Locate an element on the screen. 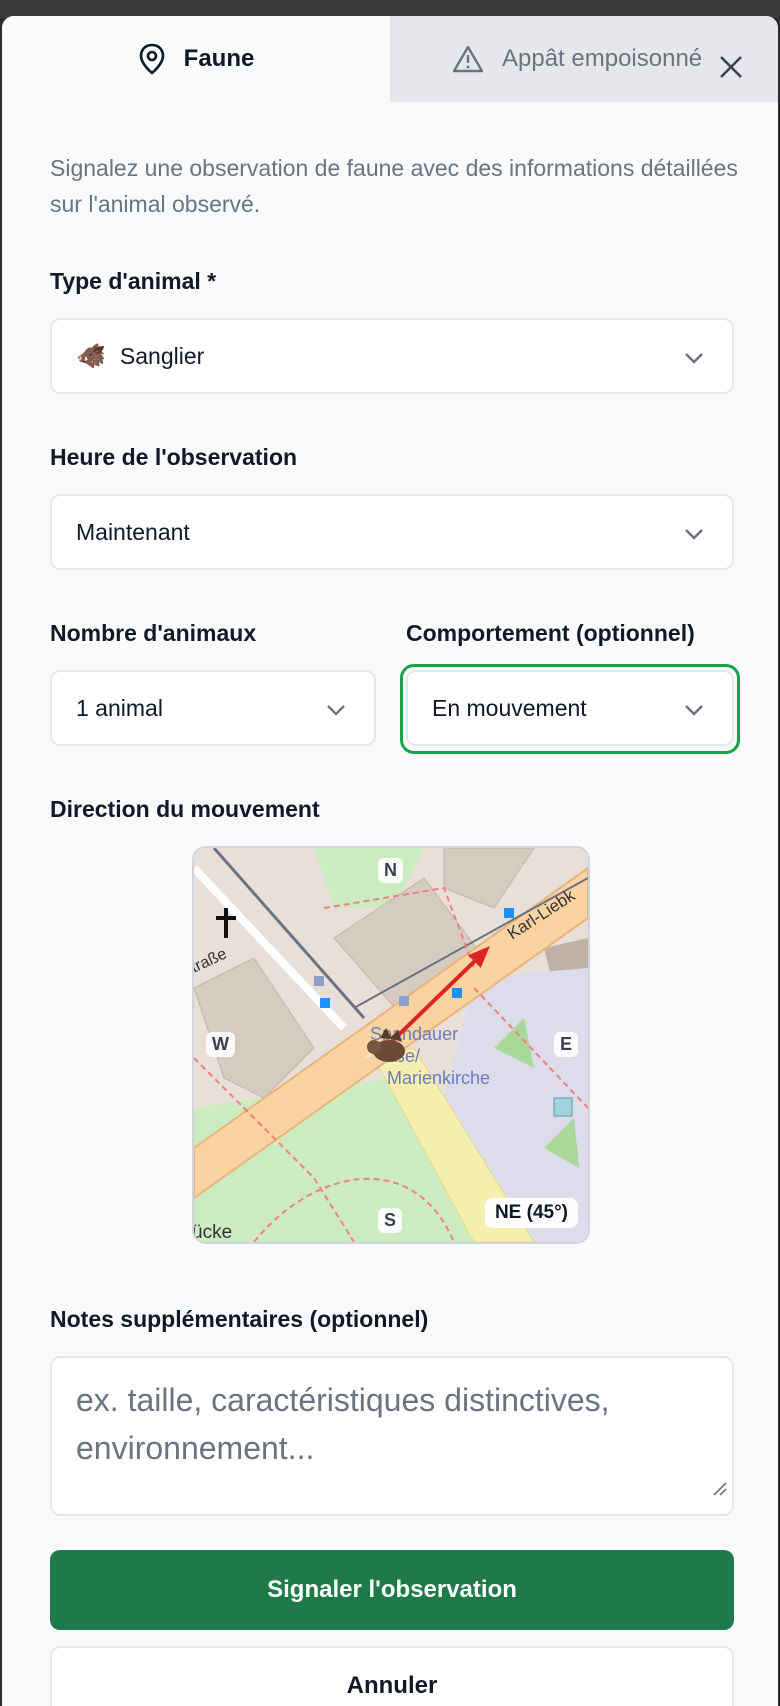 The image size is (780, 1706). observation-time-value: Maintenant is located at coordinates (133, 531).